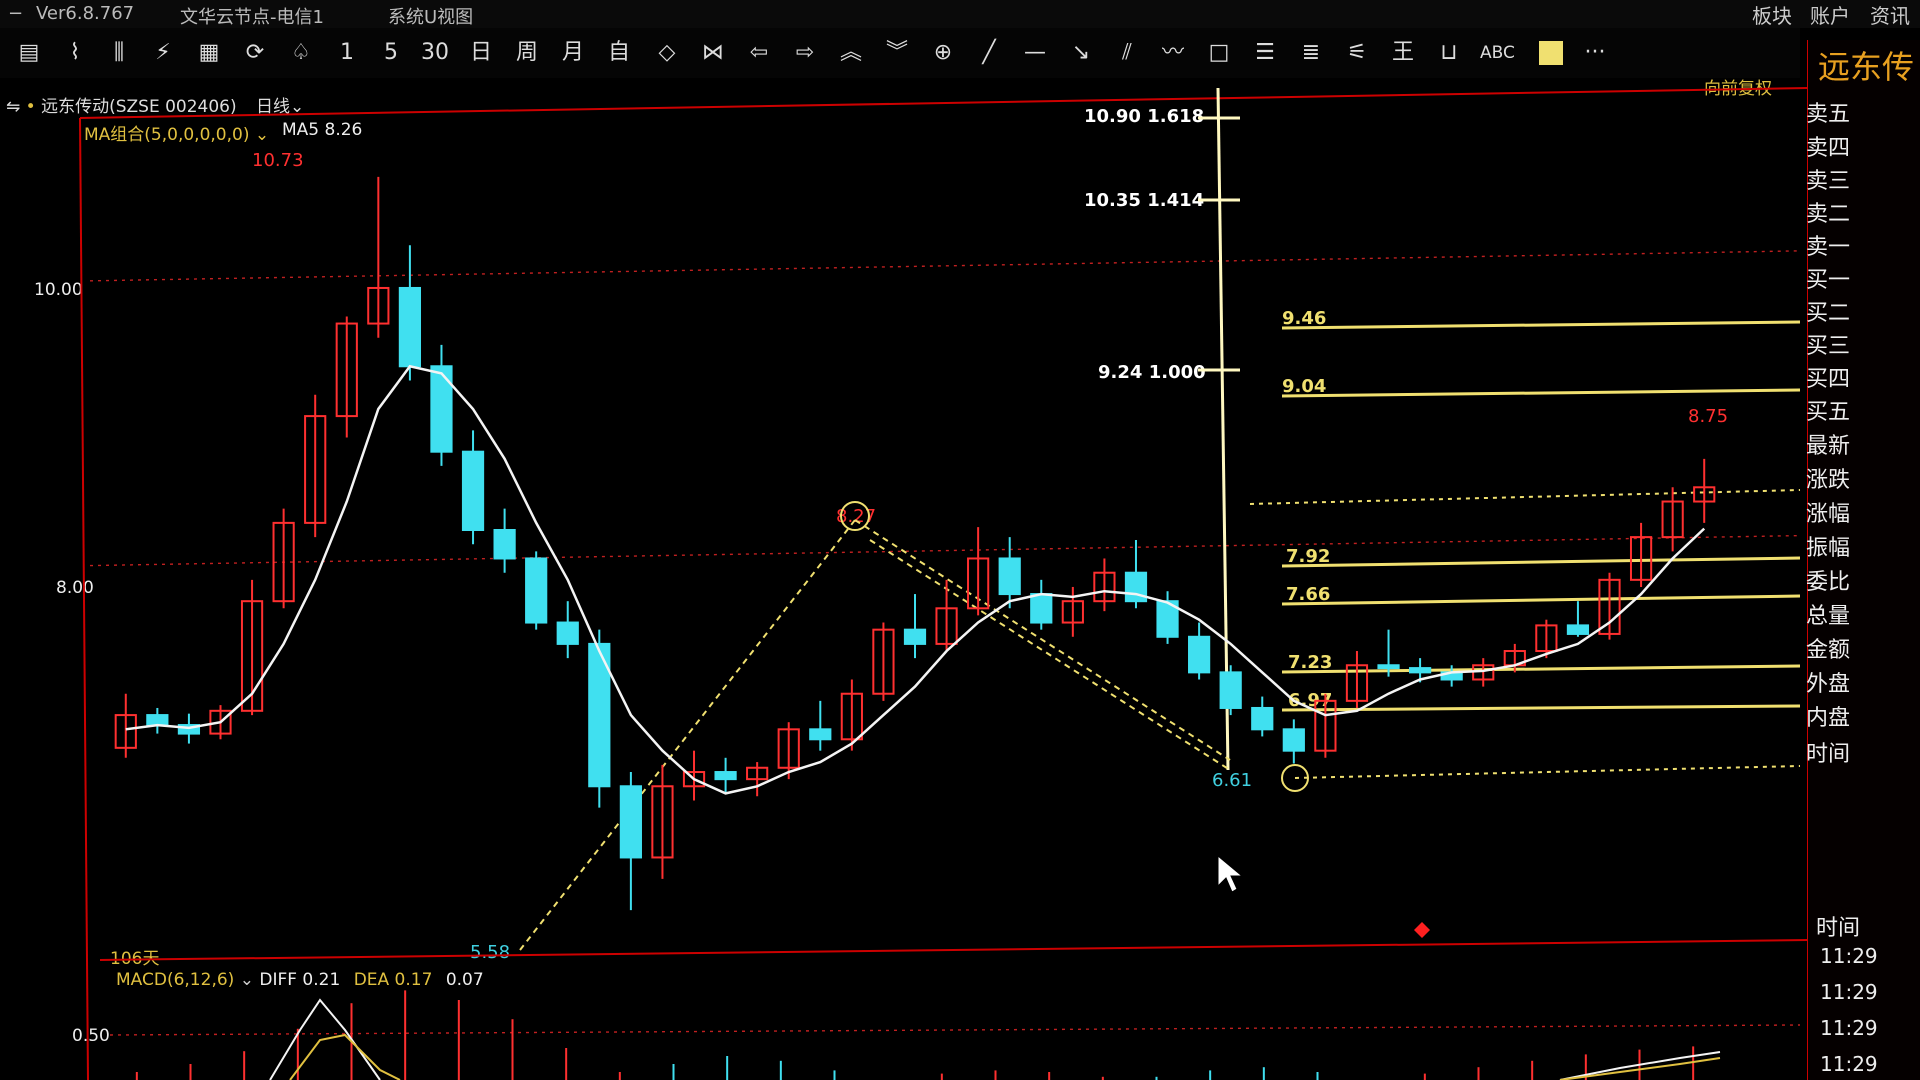 The width and height of the screenshot is (1920, 1080). Describe the element at coordinates (1050, 655) in the screenshot. I see `trend-line` at that location.